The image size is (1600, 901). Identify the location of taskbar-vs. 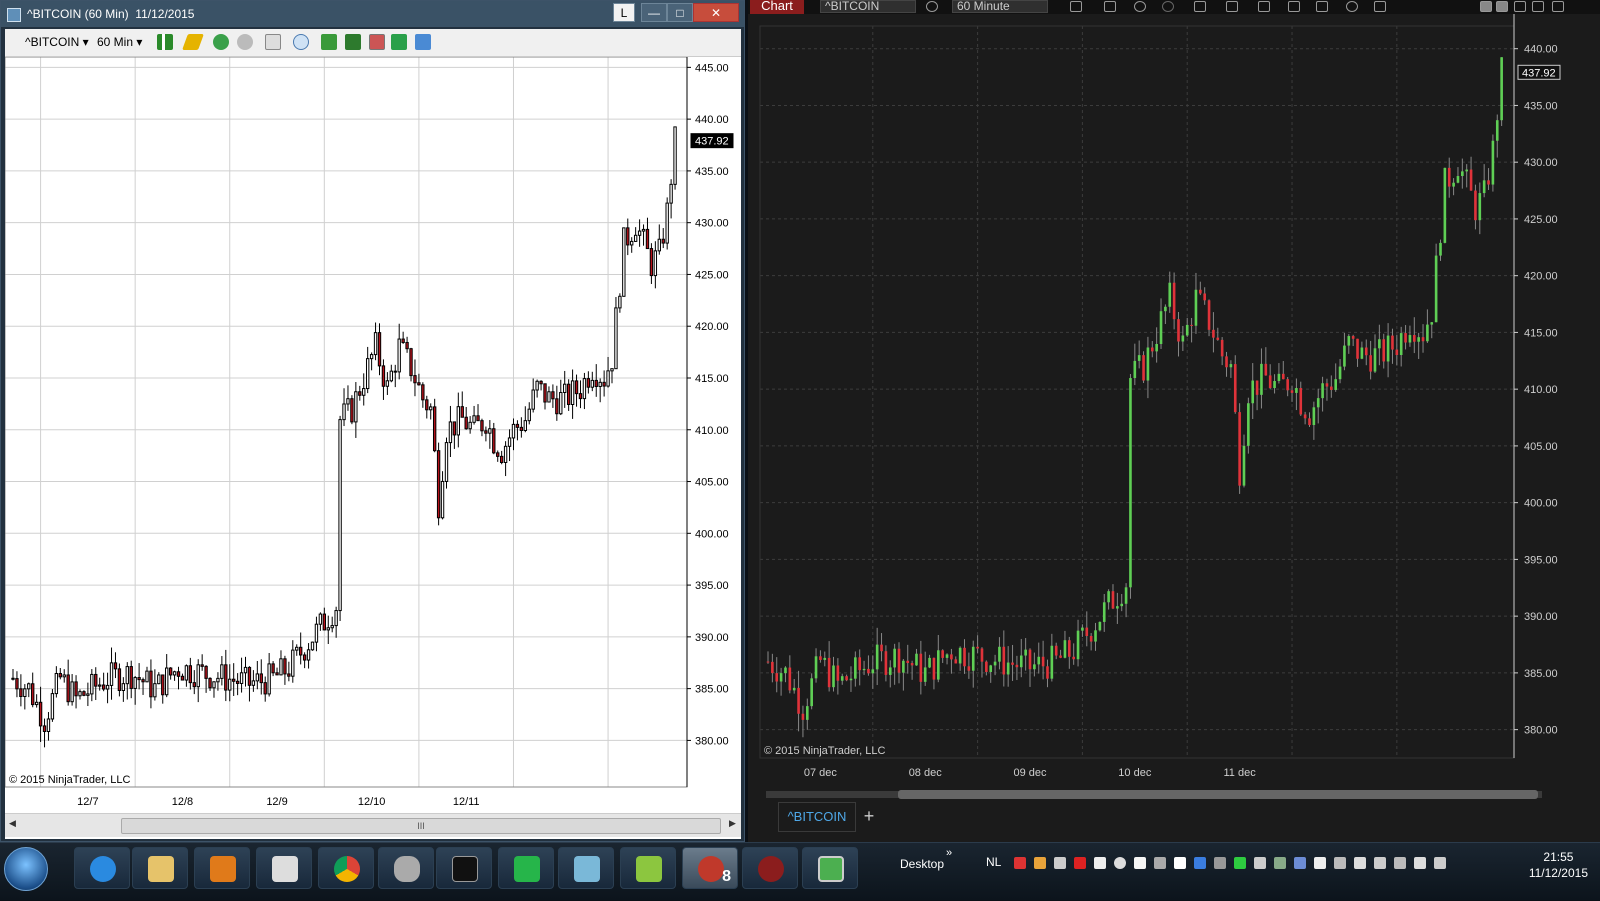
(526, 868).